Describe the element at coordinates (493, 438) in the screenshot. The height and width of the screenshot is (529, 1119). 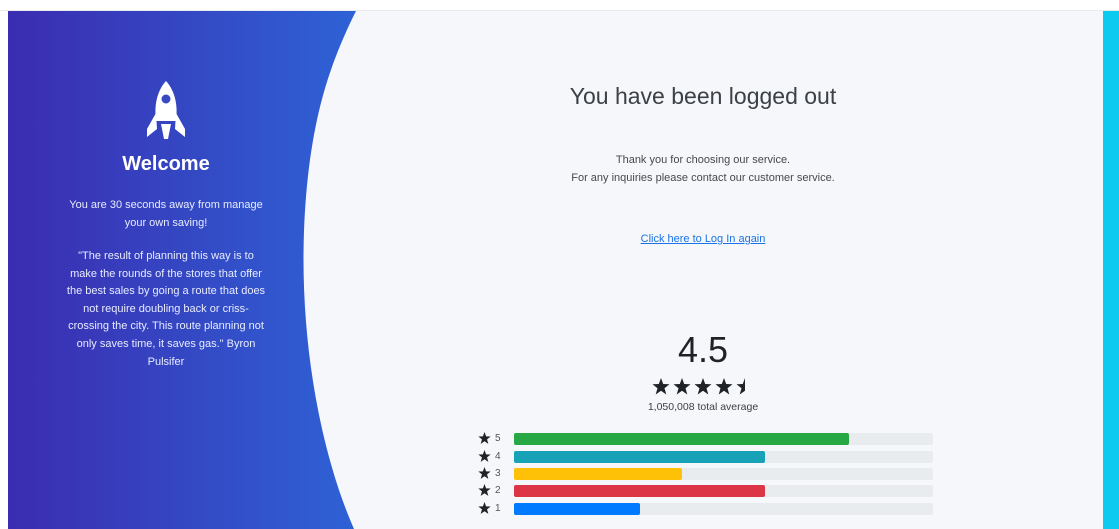
I see `rating-bar-label: 5` at that location.